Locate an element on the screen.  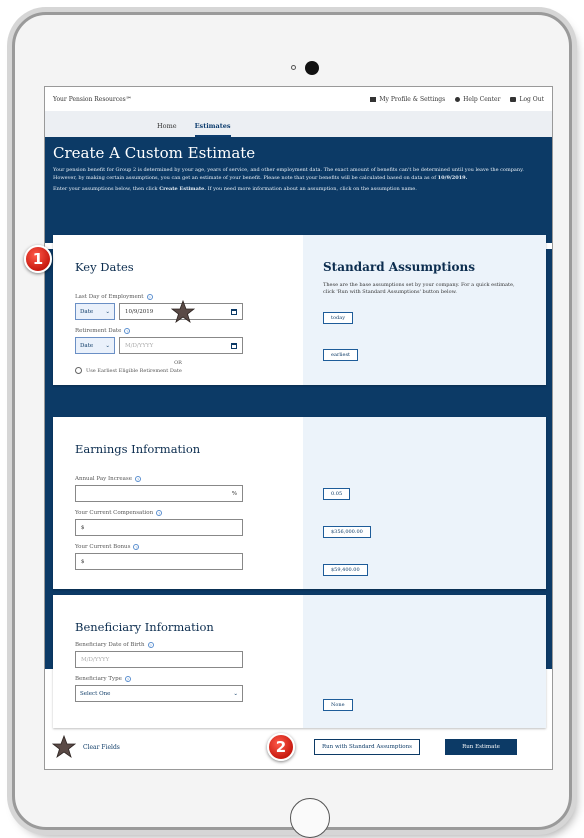
beneficiary-type-value: Select One is located at coordinates (95, 693).